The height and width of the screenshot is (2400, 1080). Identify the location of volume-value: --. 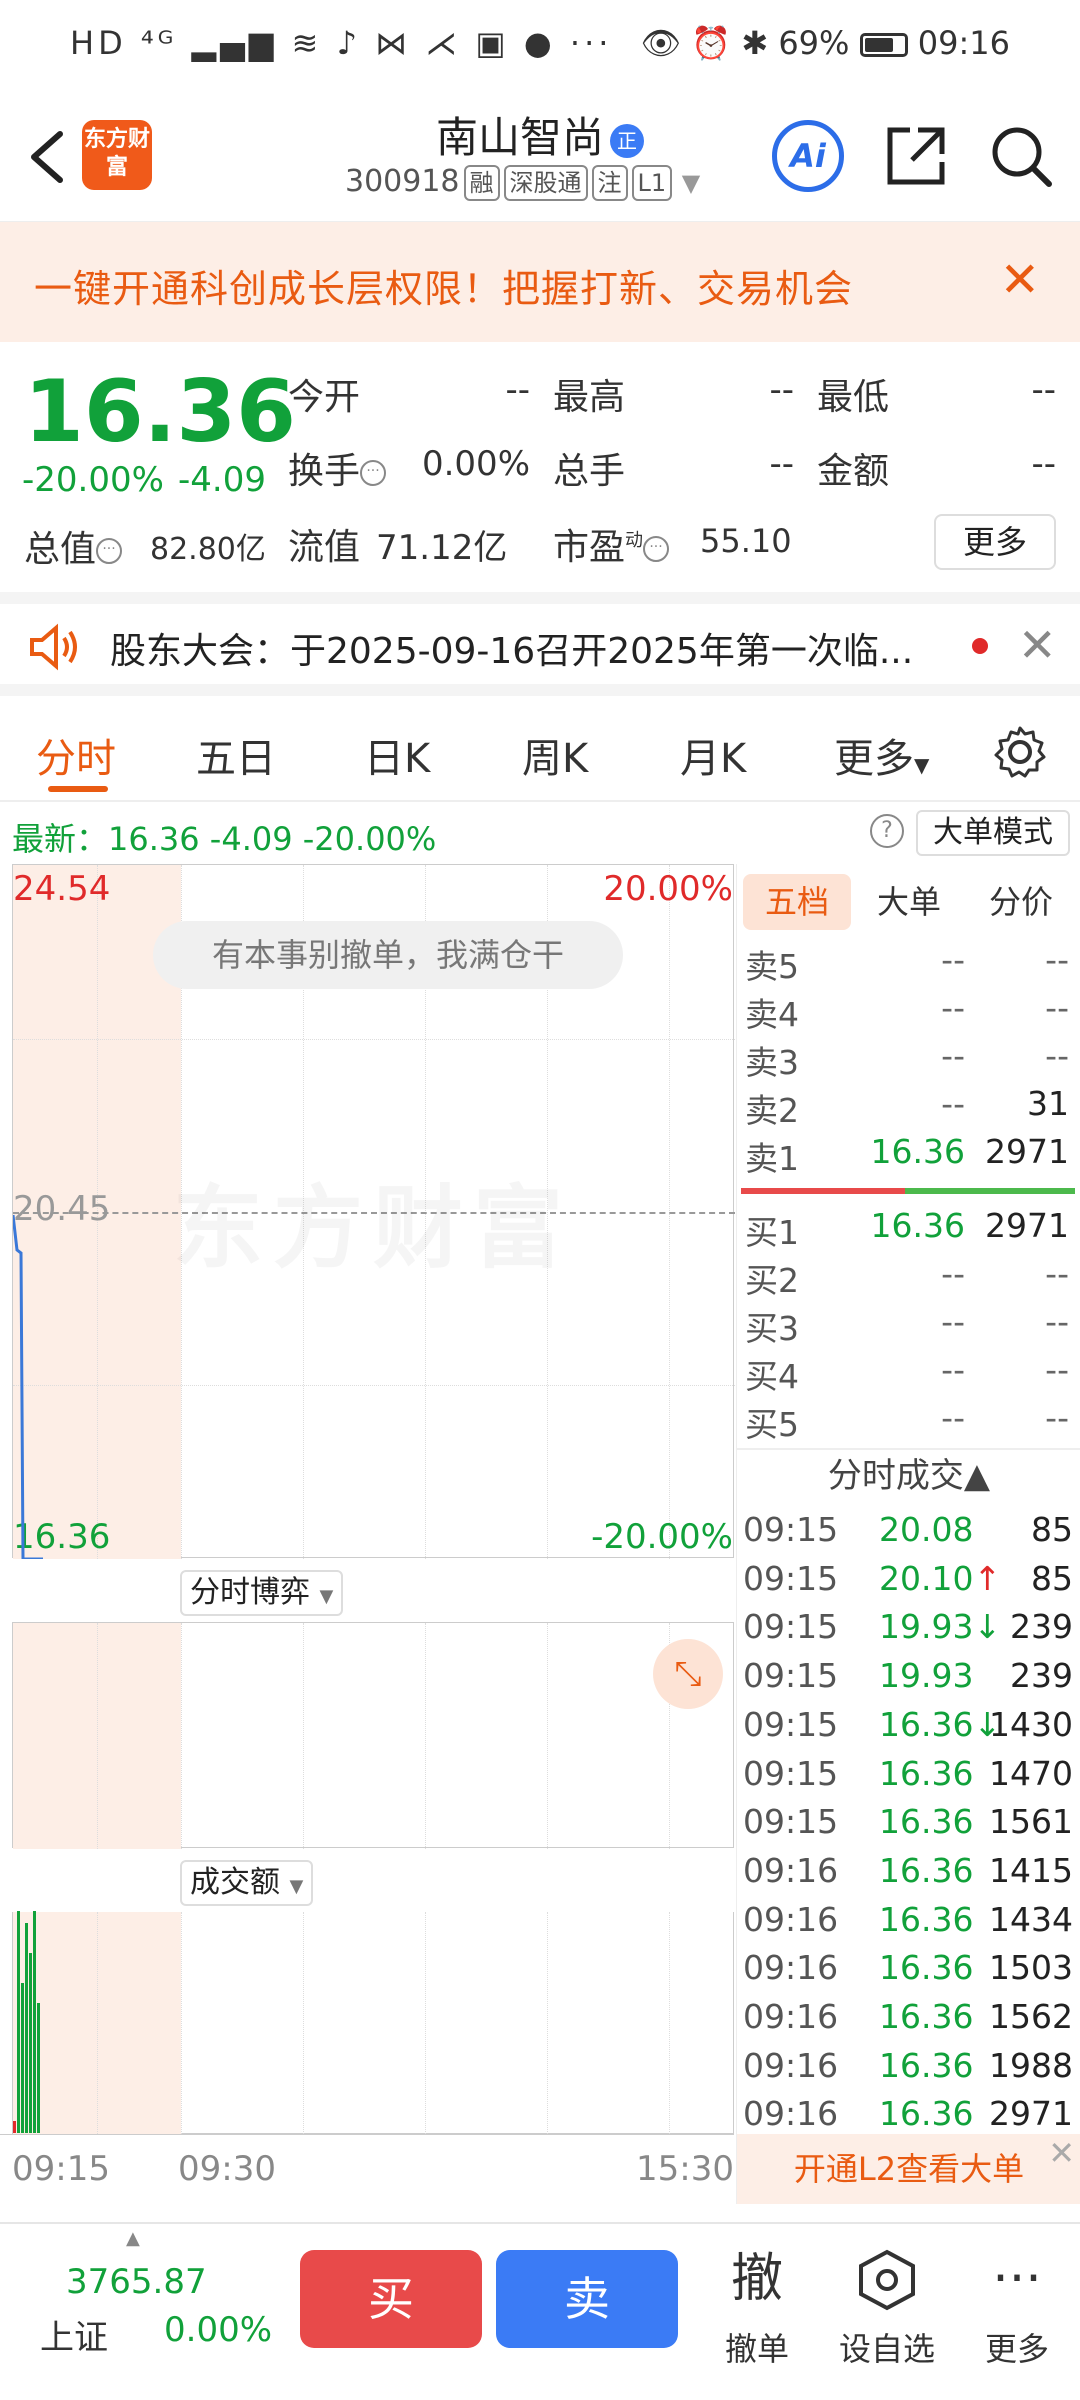
(781, 464).